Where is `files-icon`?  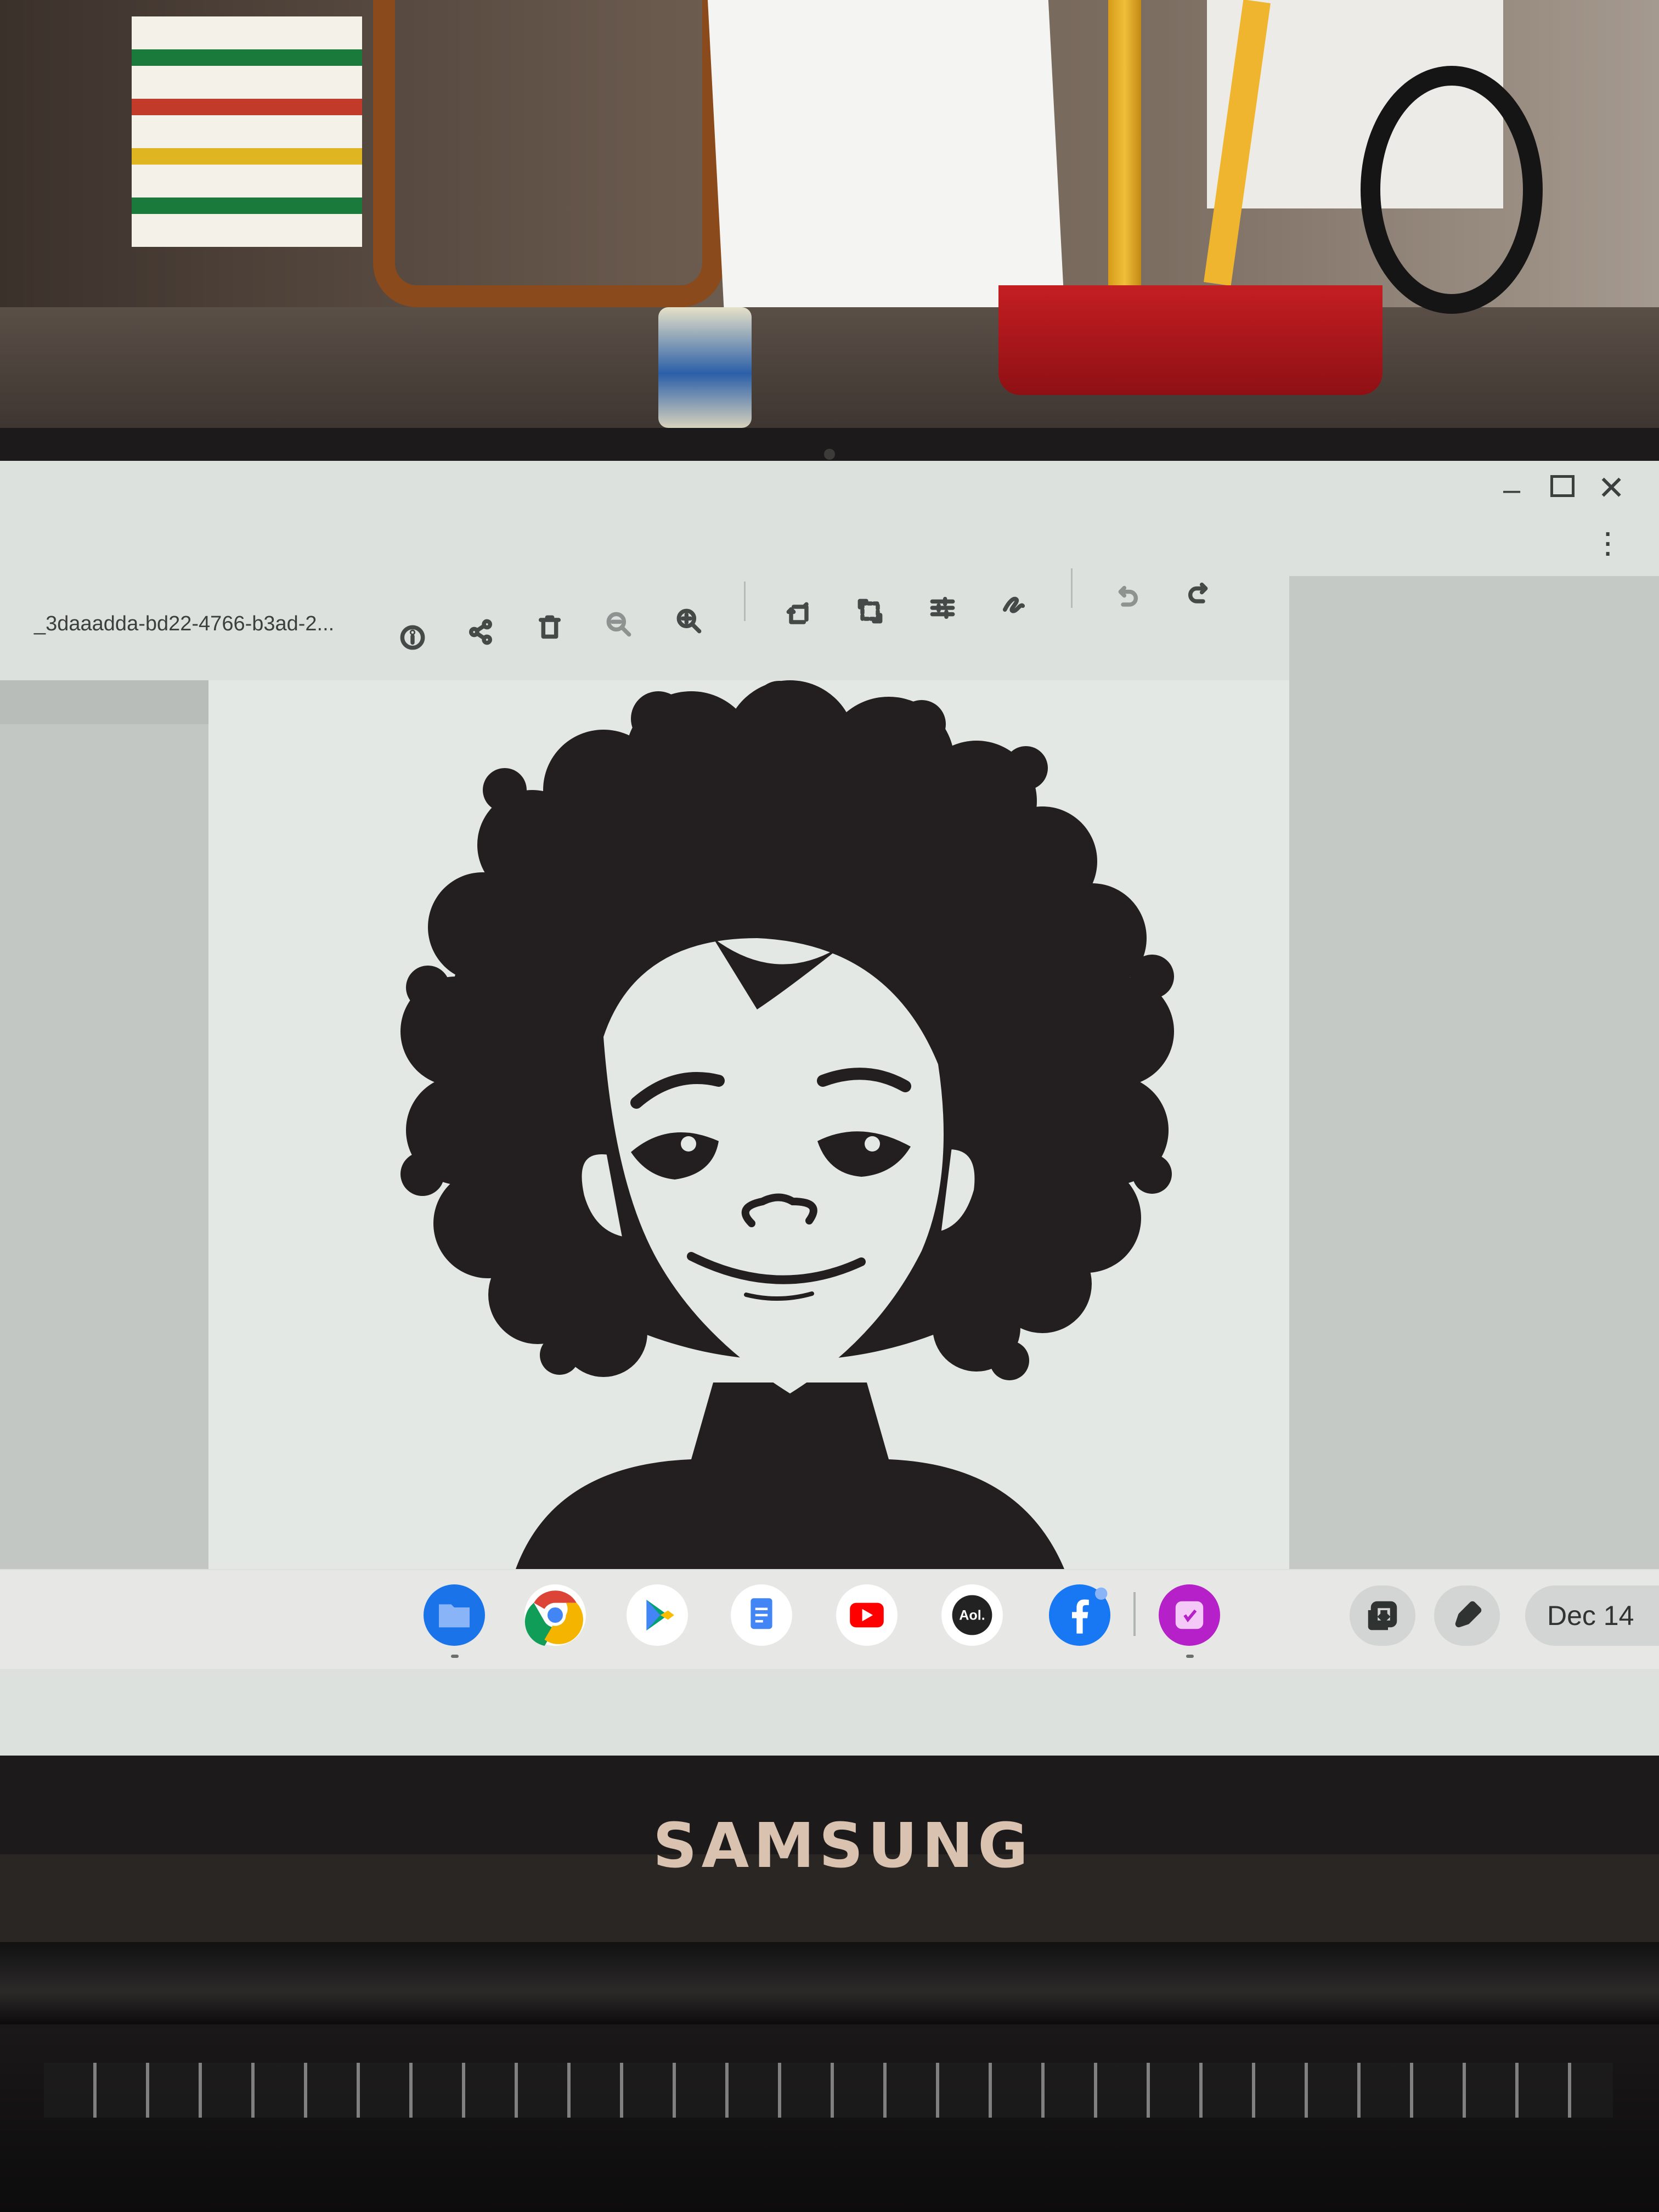 files-icon is located at coordinates (454, 1615).